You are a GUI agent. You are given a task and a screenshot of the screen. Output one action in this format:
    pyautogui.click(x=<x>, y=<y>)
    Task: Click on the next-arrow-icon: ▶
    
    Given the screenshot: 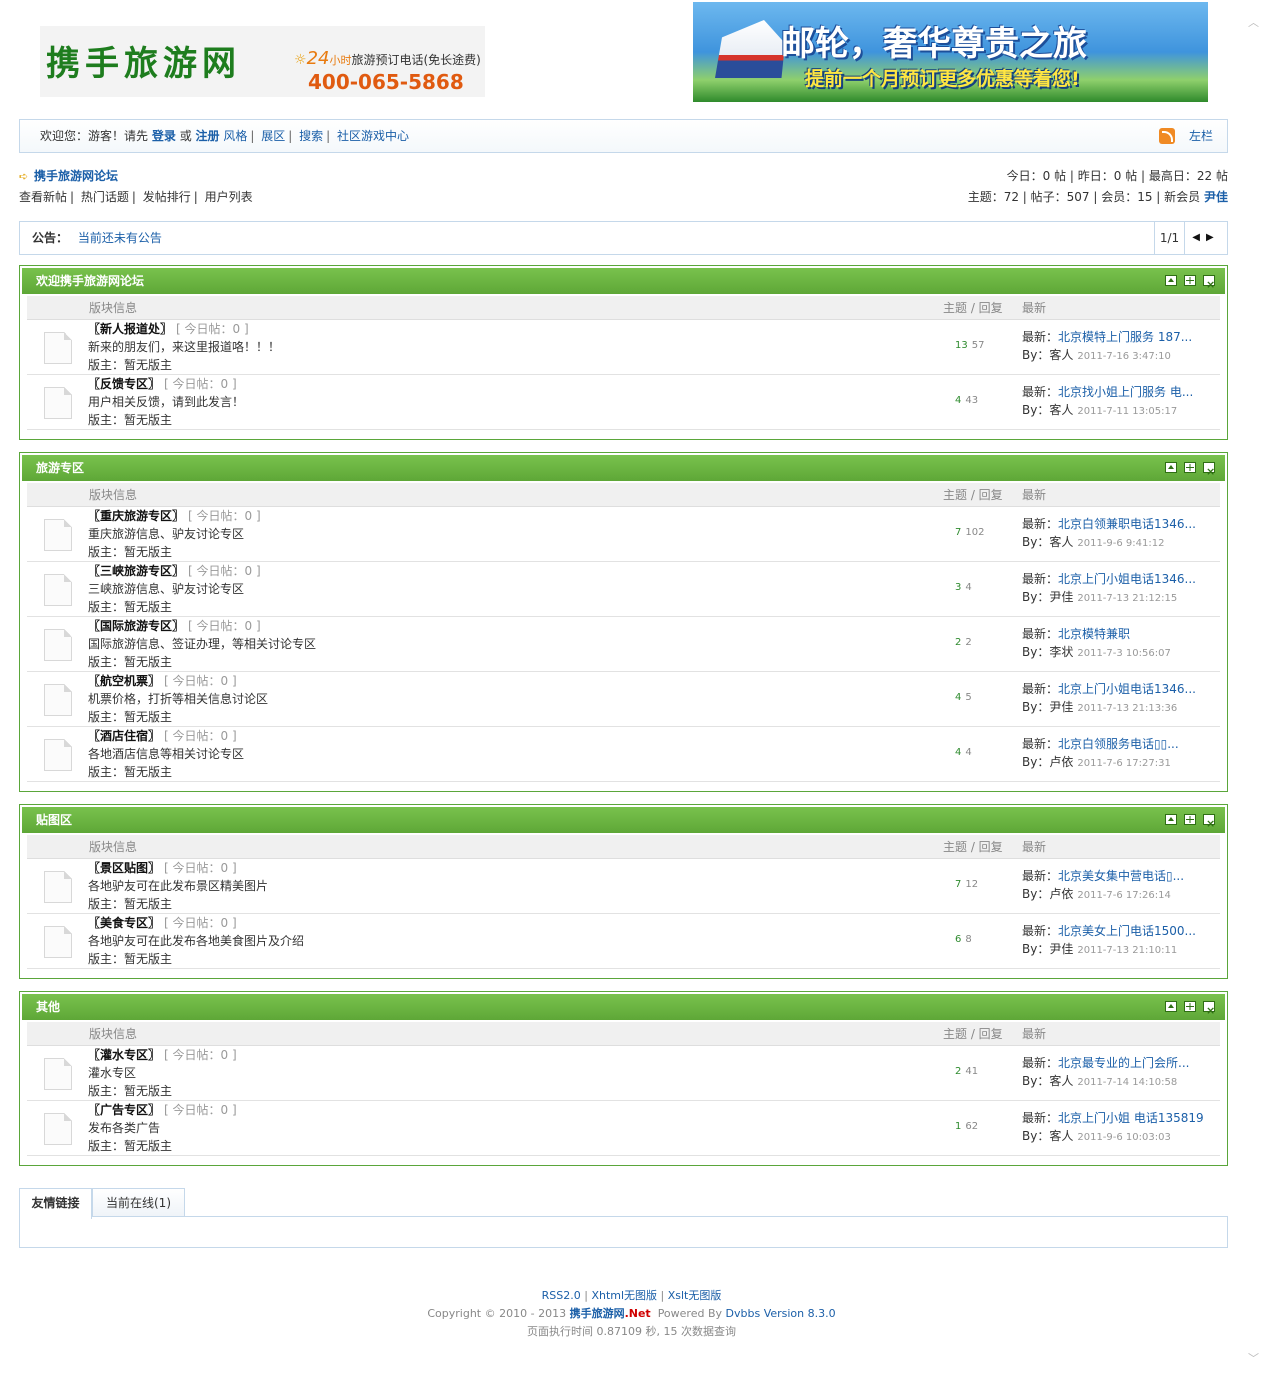 What is the action you would take?
    pyautogui.click(x=1213, y=237)
    